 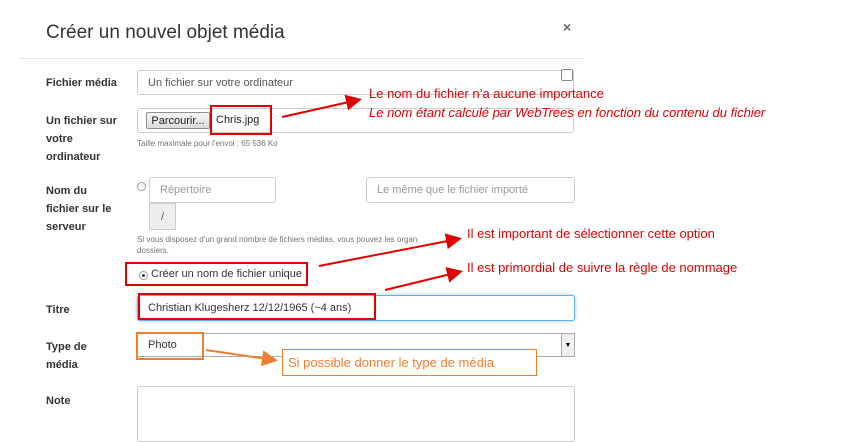 I want to click on naming-arrow, so click(x=423, y=279).